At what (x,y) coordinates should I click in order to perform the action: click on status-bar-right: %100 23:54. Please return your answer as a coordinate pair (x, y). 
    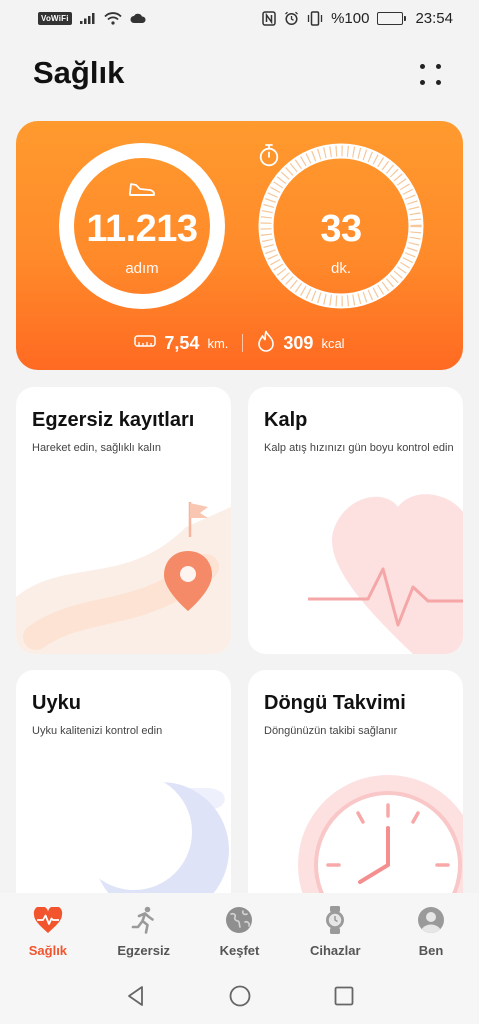
    Looking at the image, I should click on (357, 18).